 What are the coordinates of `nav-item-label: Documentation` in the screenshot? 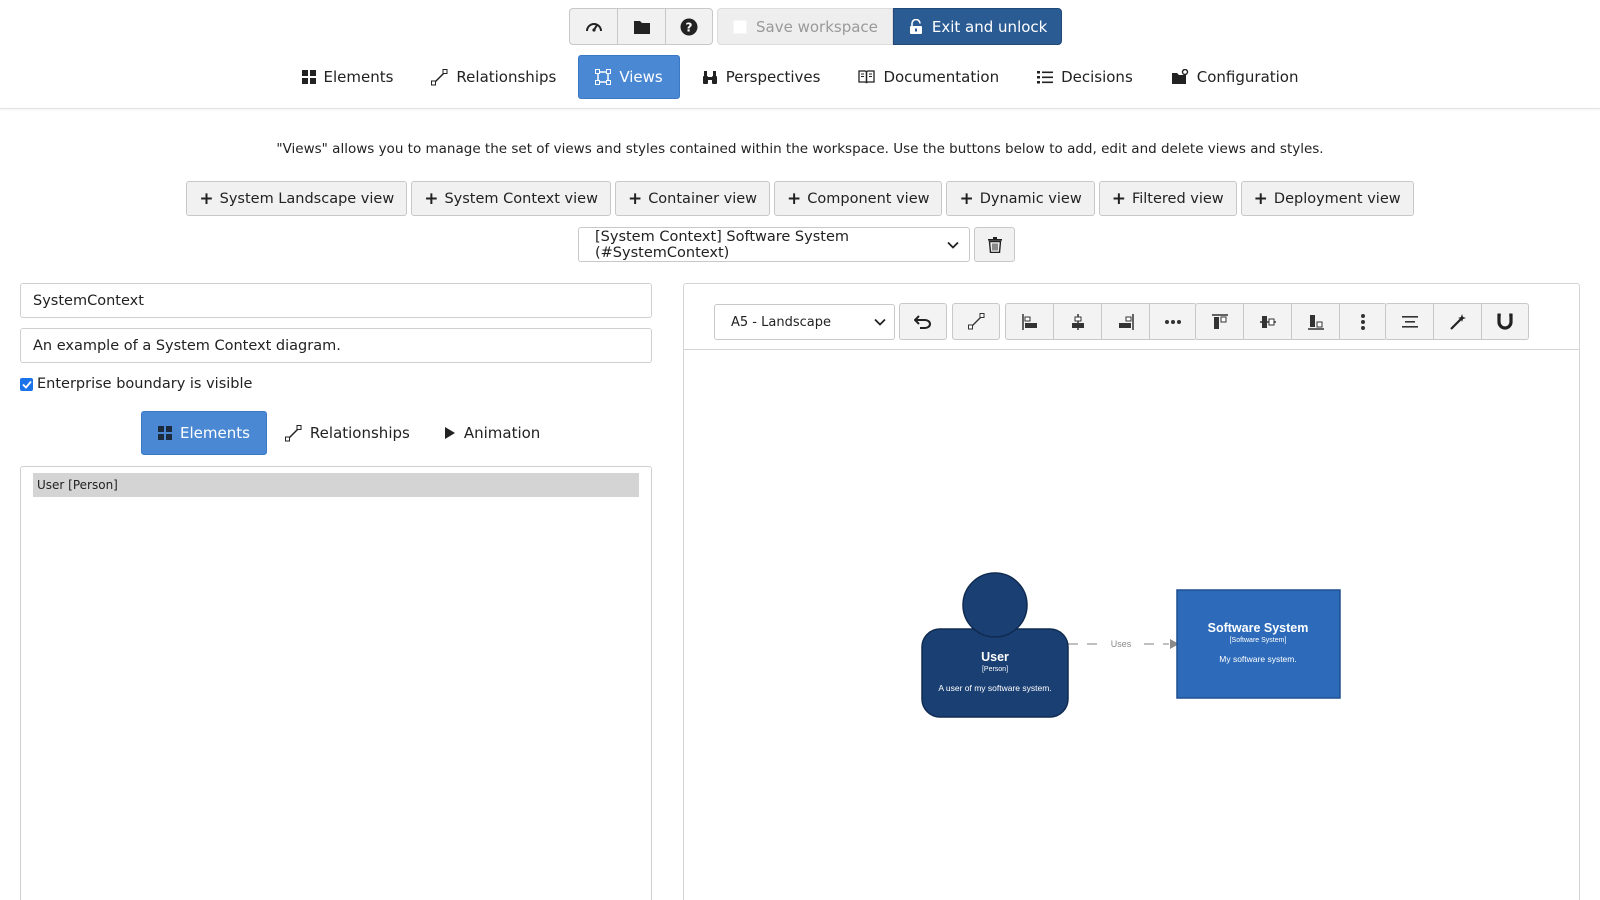 It's located at (941, 77).